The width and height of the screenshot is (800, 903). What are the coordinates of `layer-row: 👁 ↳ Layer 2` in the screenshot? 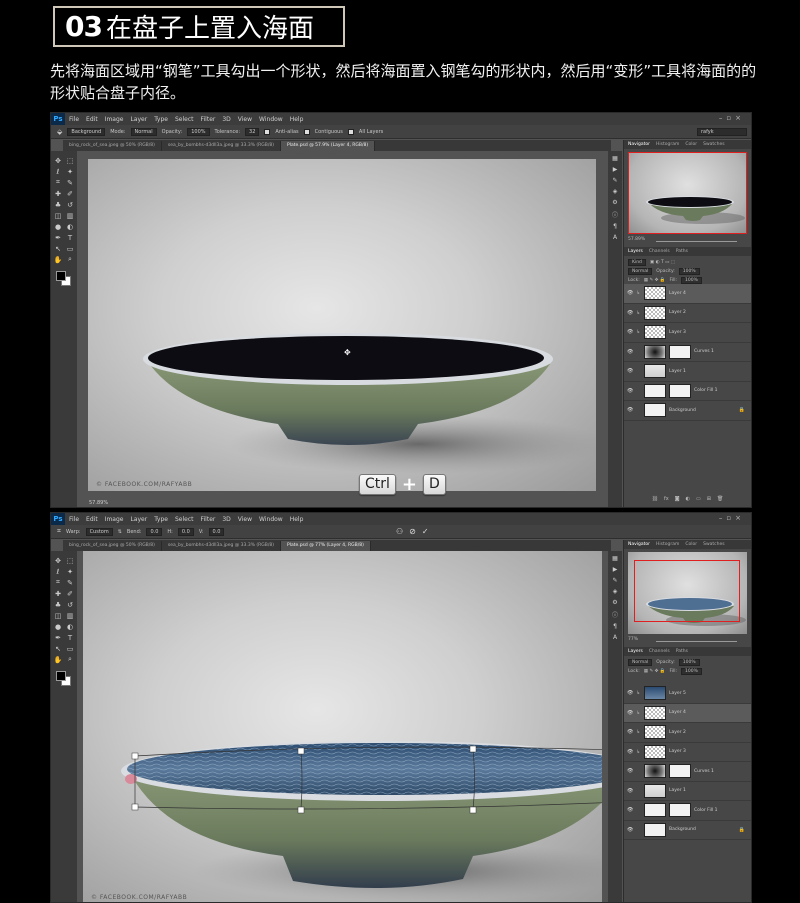 It's located at (687, 733).